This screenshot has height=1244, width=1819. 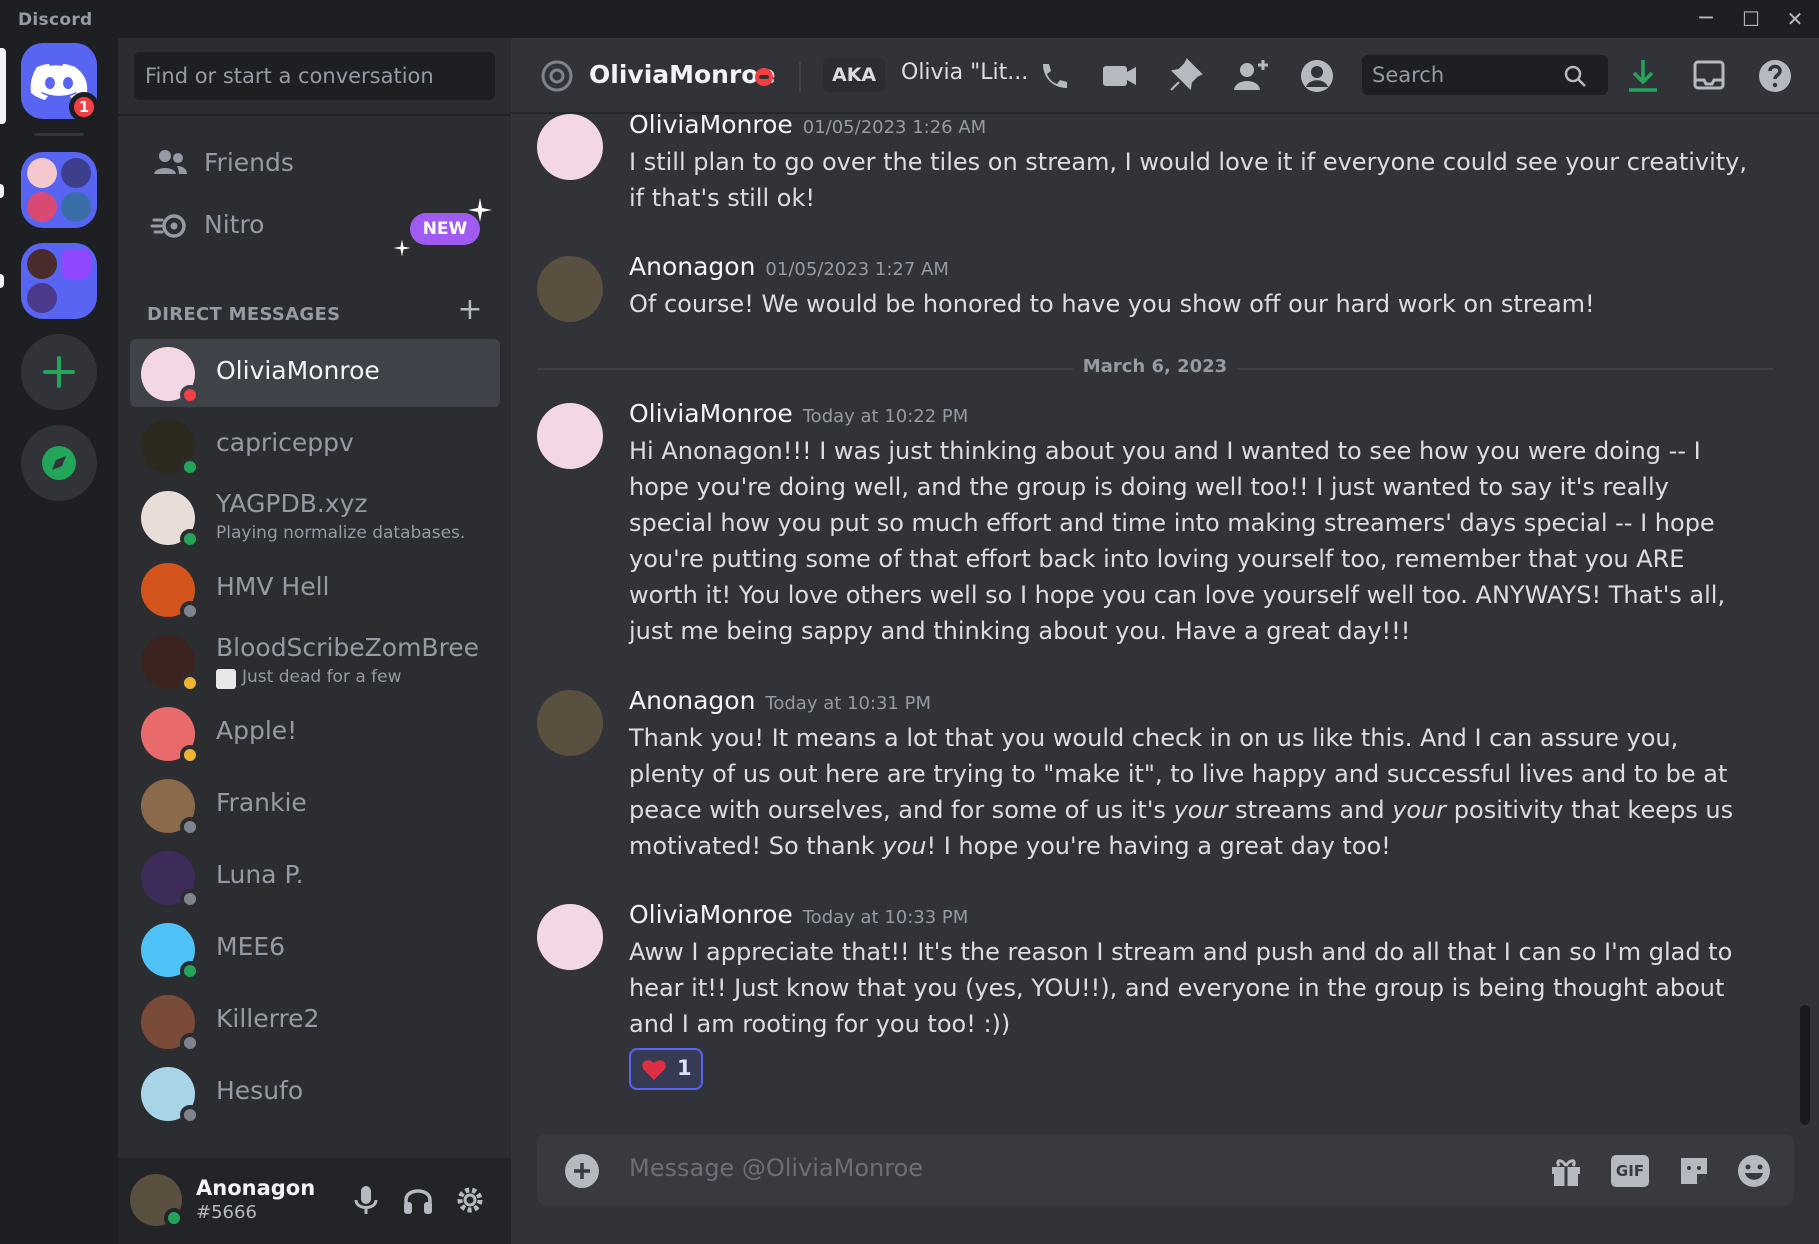 I want to click on create-dm-button: +, so click(x=470, y=310).